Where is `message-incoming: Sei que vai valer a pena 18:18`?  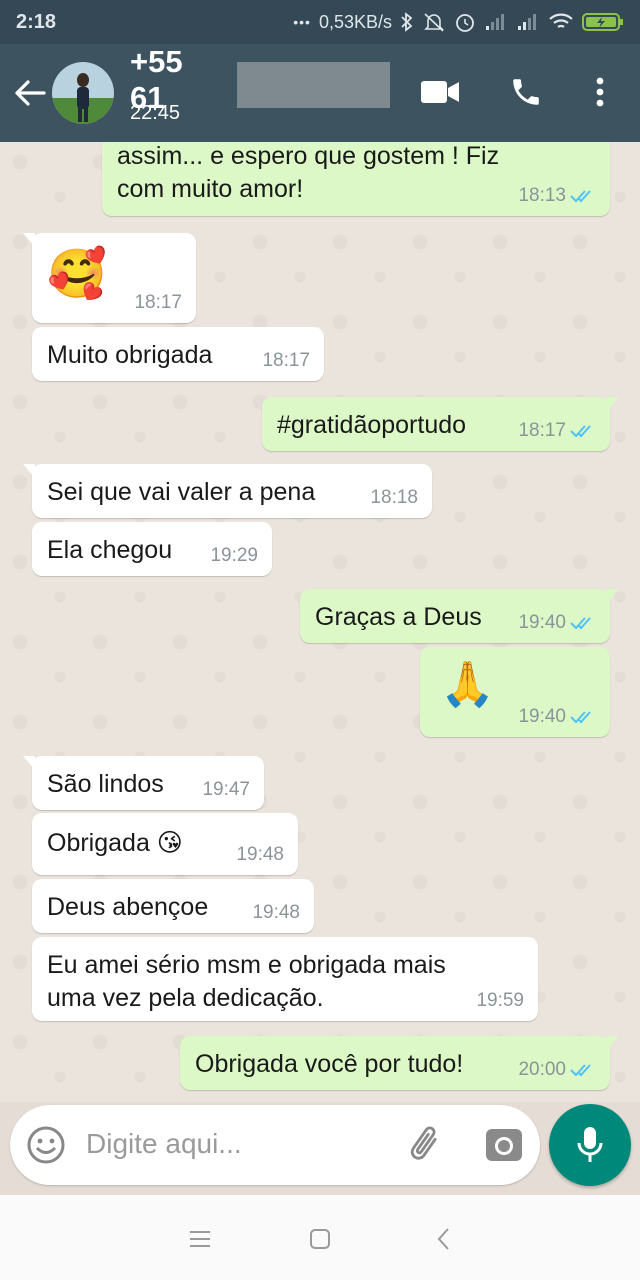 message-incoming: Sei que vai valer a pena 18:18 is located at coordinates (227, 491).